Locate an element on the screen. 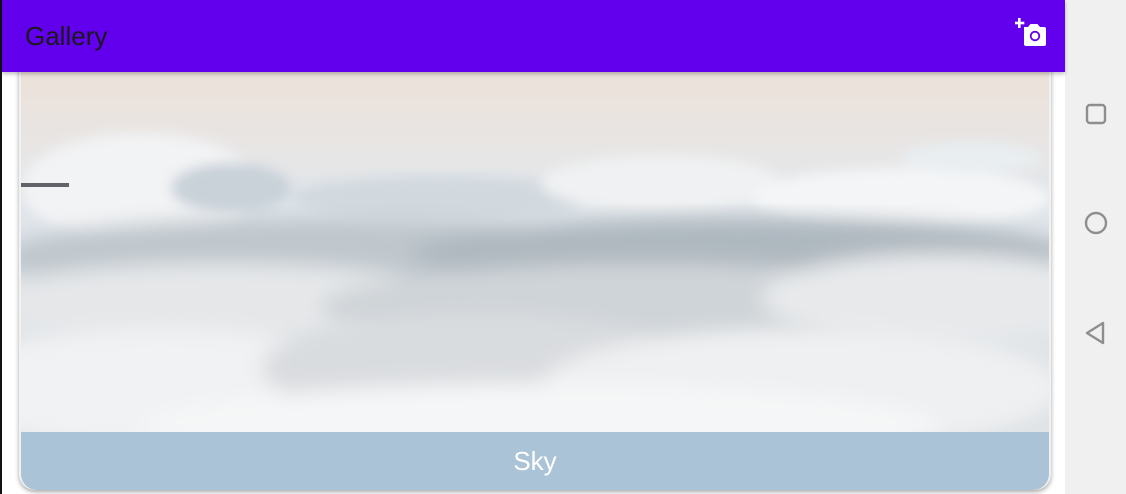  home-button is located at coordinates (1096, 223).